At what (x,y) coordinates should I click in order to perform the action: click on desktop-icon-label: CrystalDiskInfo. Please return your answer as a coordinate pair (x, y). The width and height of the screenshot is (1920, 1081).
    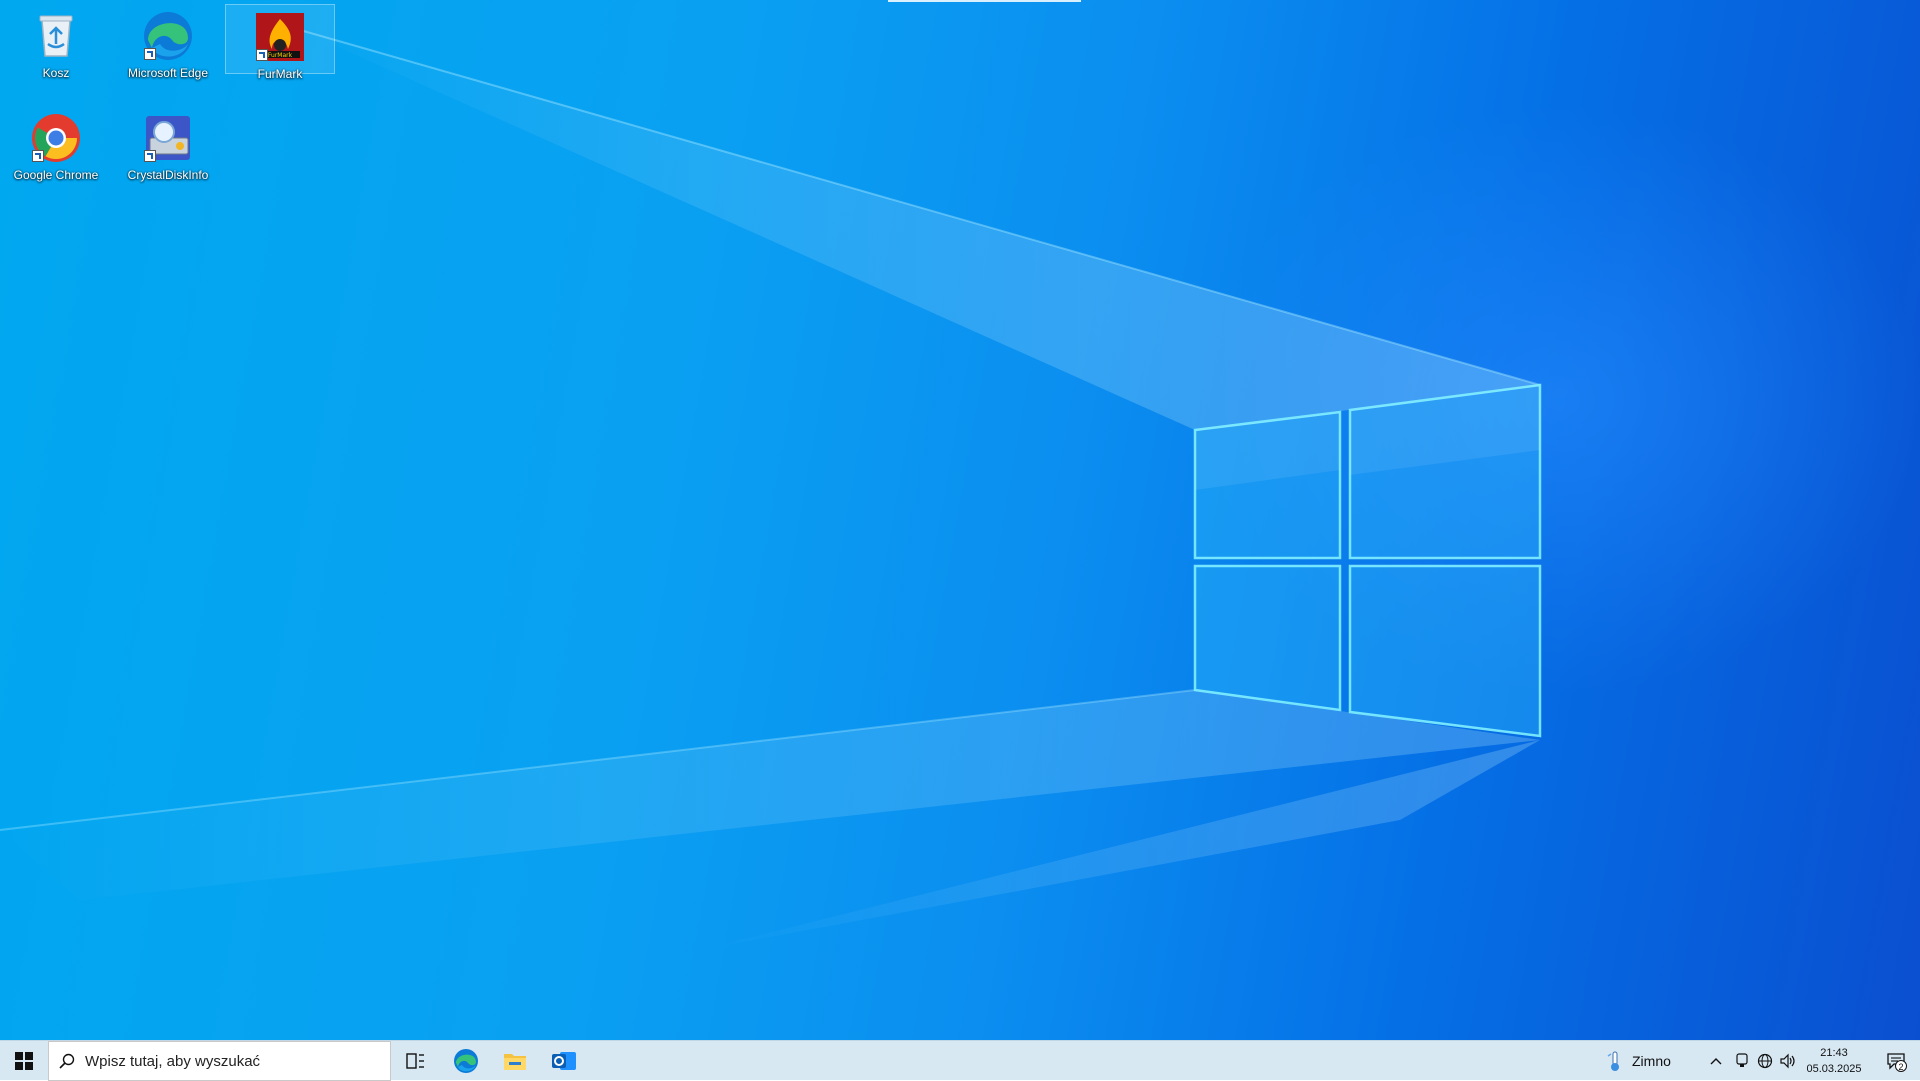
    Looking at the image, I should click on (168, 175).